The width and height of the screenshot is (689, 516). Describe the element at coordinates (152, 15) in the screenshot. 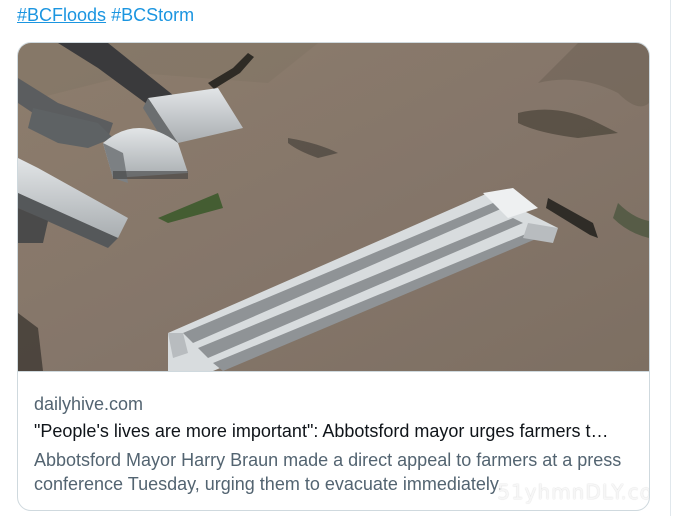

I see `hashtag-link-bcstorm: #BCStorm` at that location.